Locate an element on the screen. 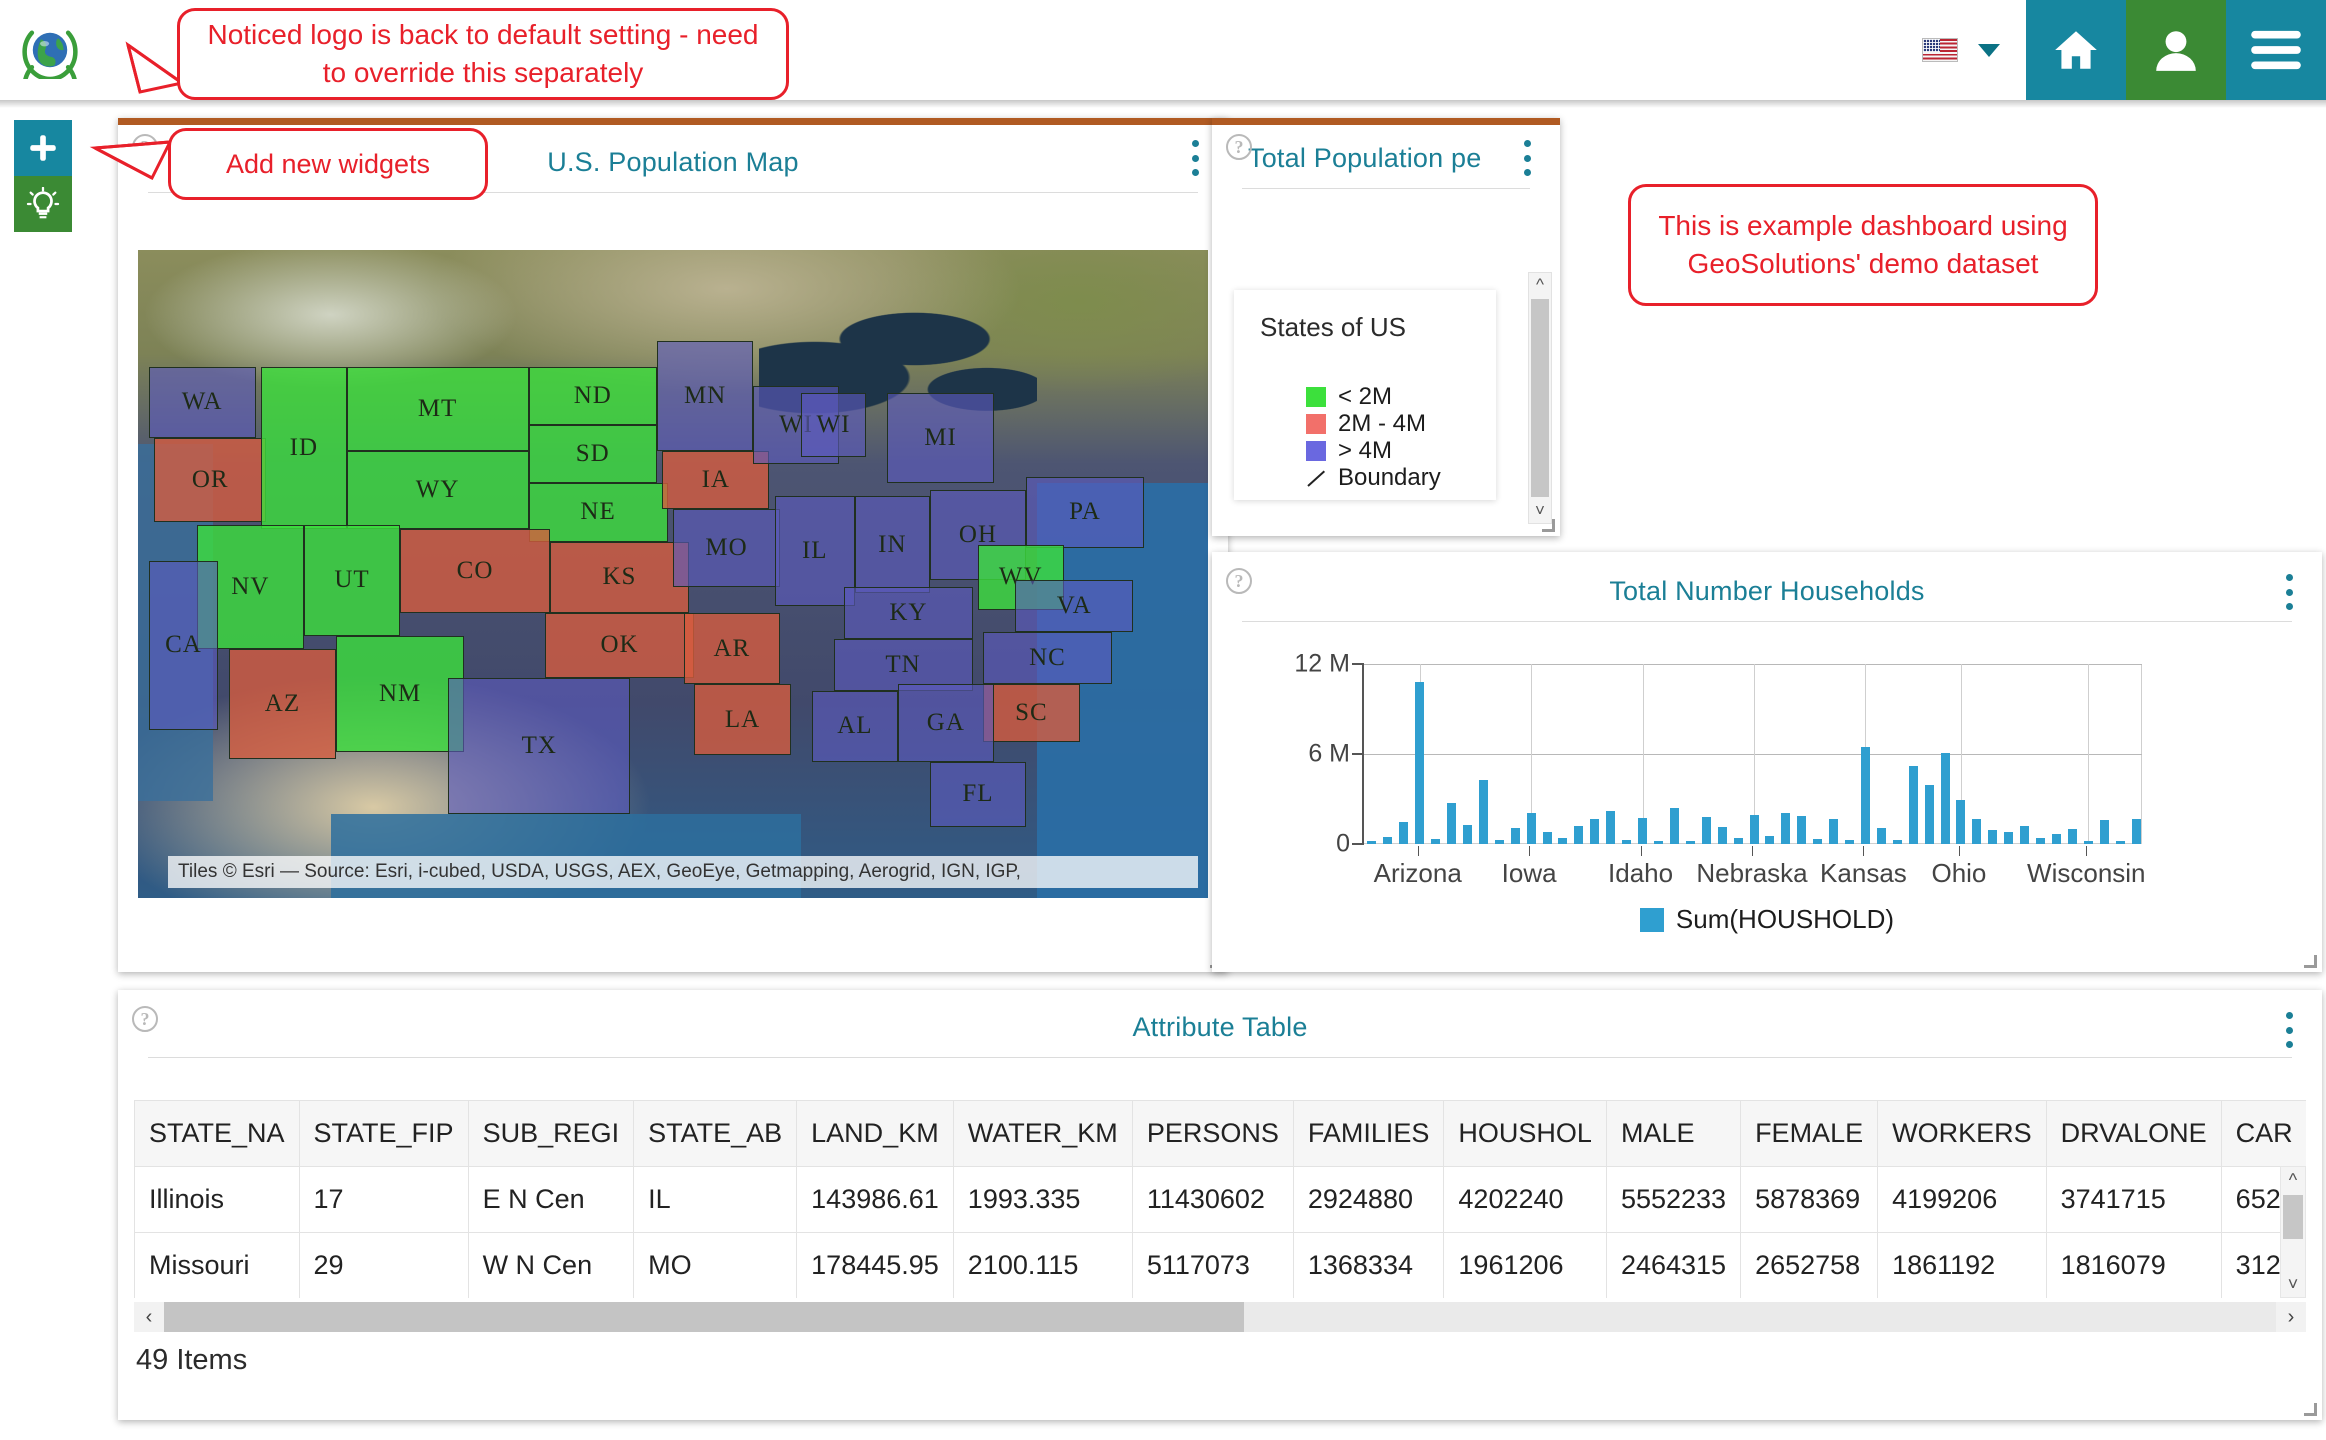  map-state-in: IN is located at coordinates (892, 545).